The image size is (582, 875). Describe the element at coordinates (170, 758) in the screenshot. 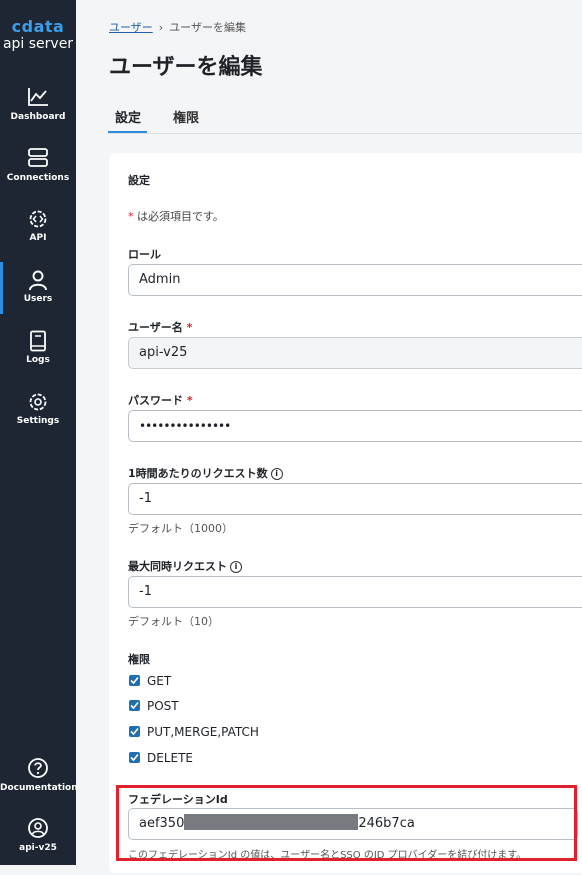

I see `permission-label: DELETE` at that location.